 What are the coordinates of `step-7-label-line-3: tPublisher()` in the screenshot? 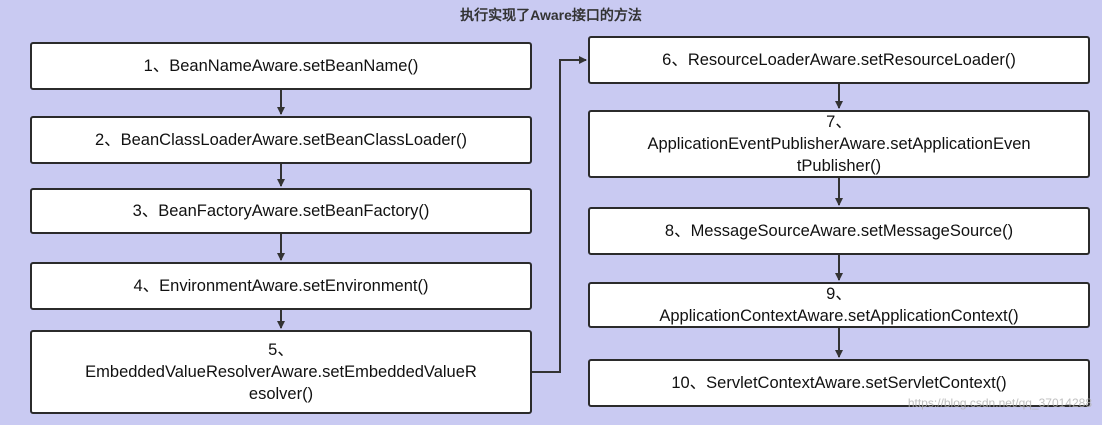 It's located at (839, 166).